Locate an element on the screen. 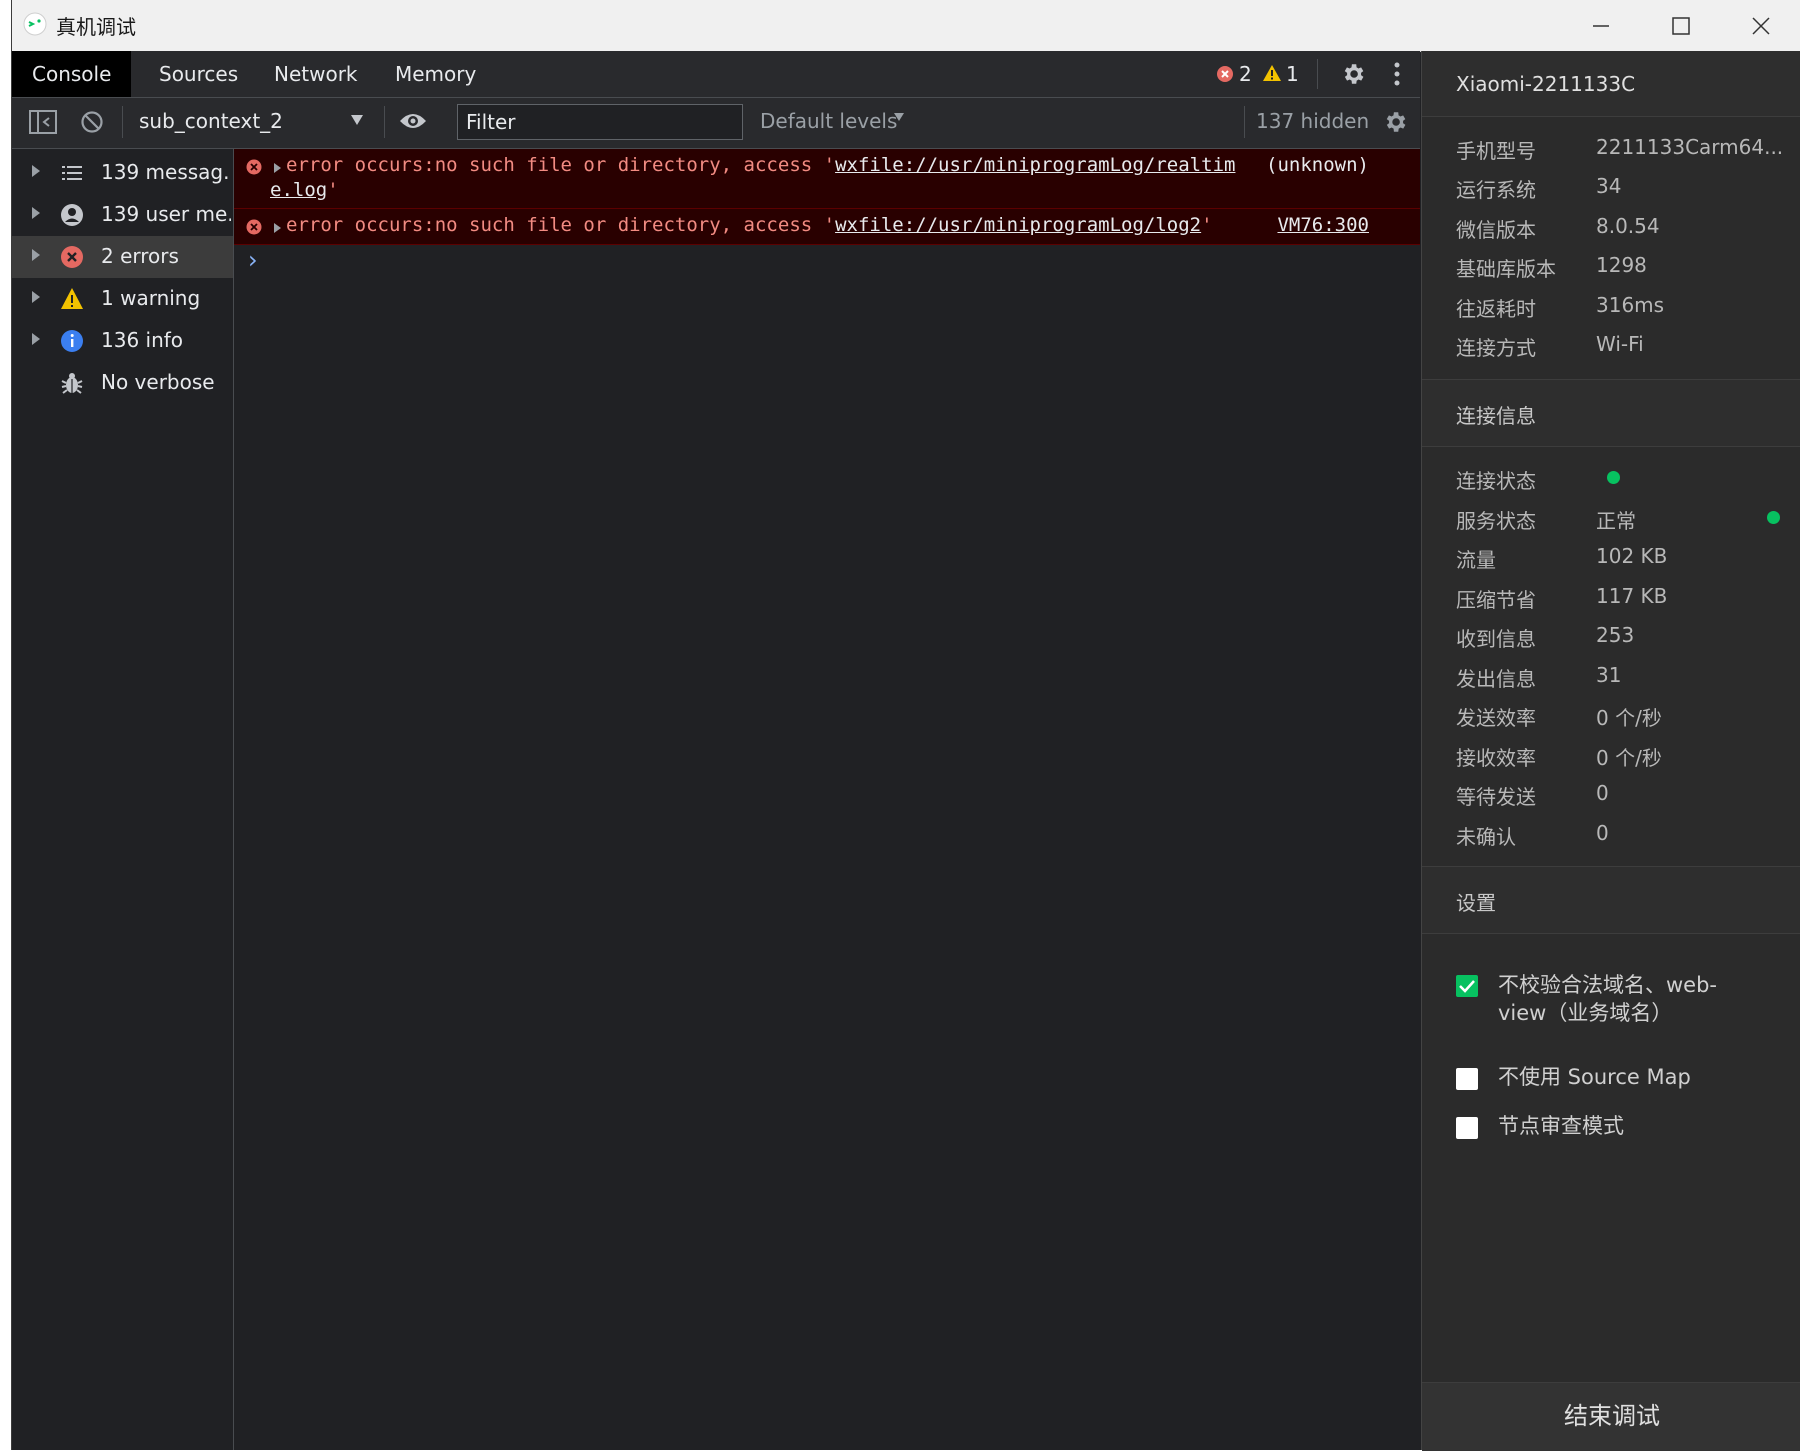 This screenshot has width=1800, height=1451. user-icon is located at coordinates (72, 215).